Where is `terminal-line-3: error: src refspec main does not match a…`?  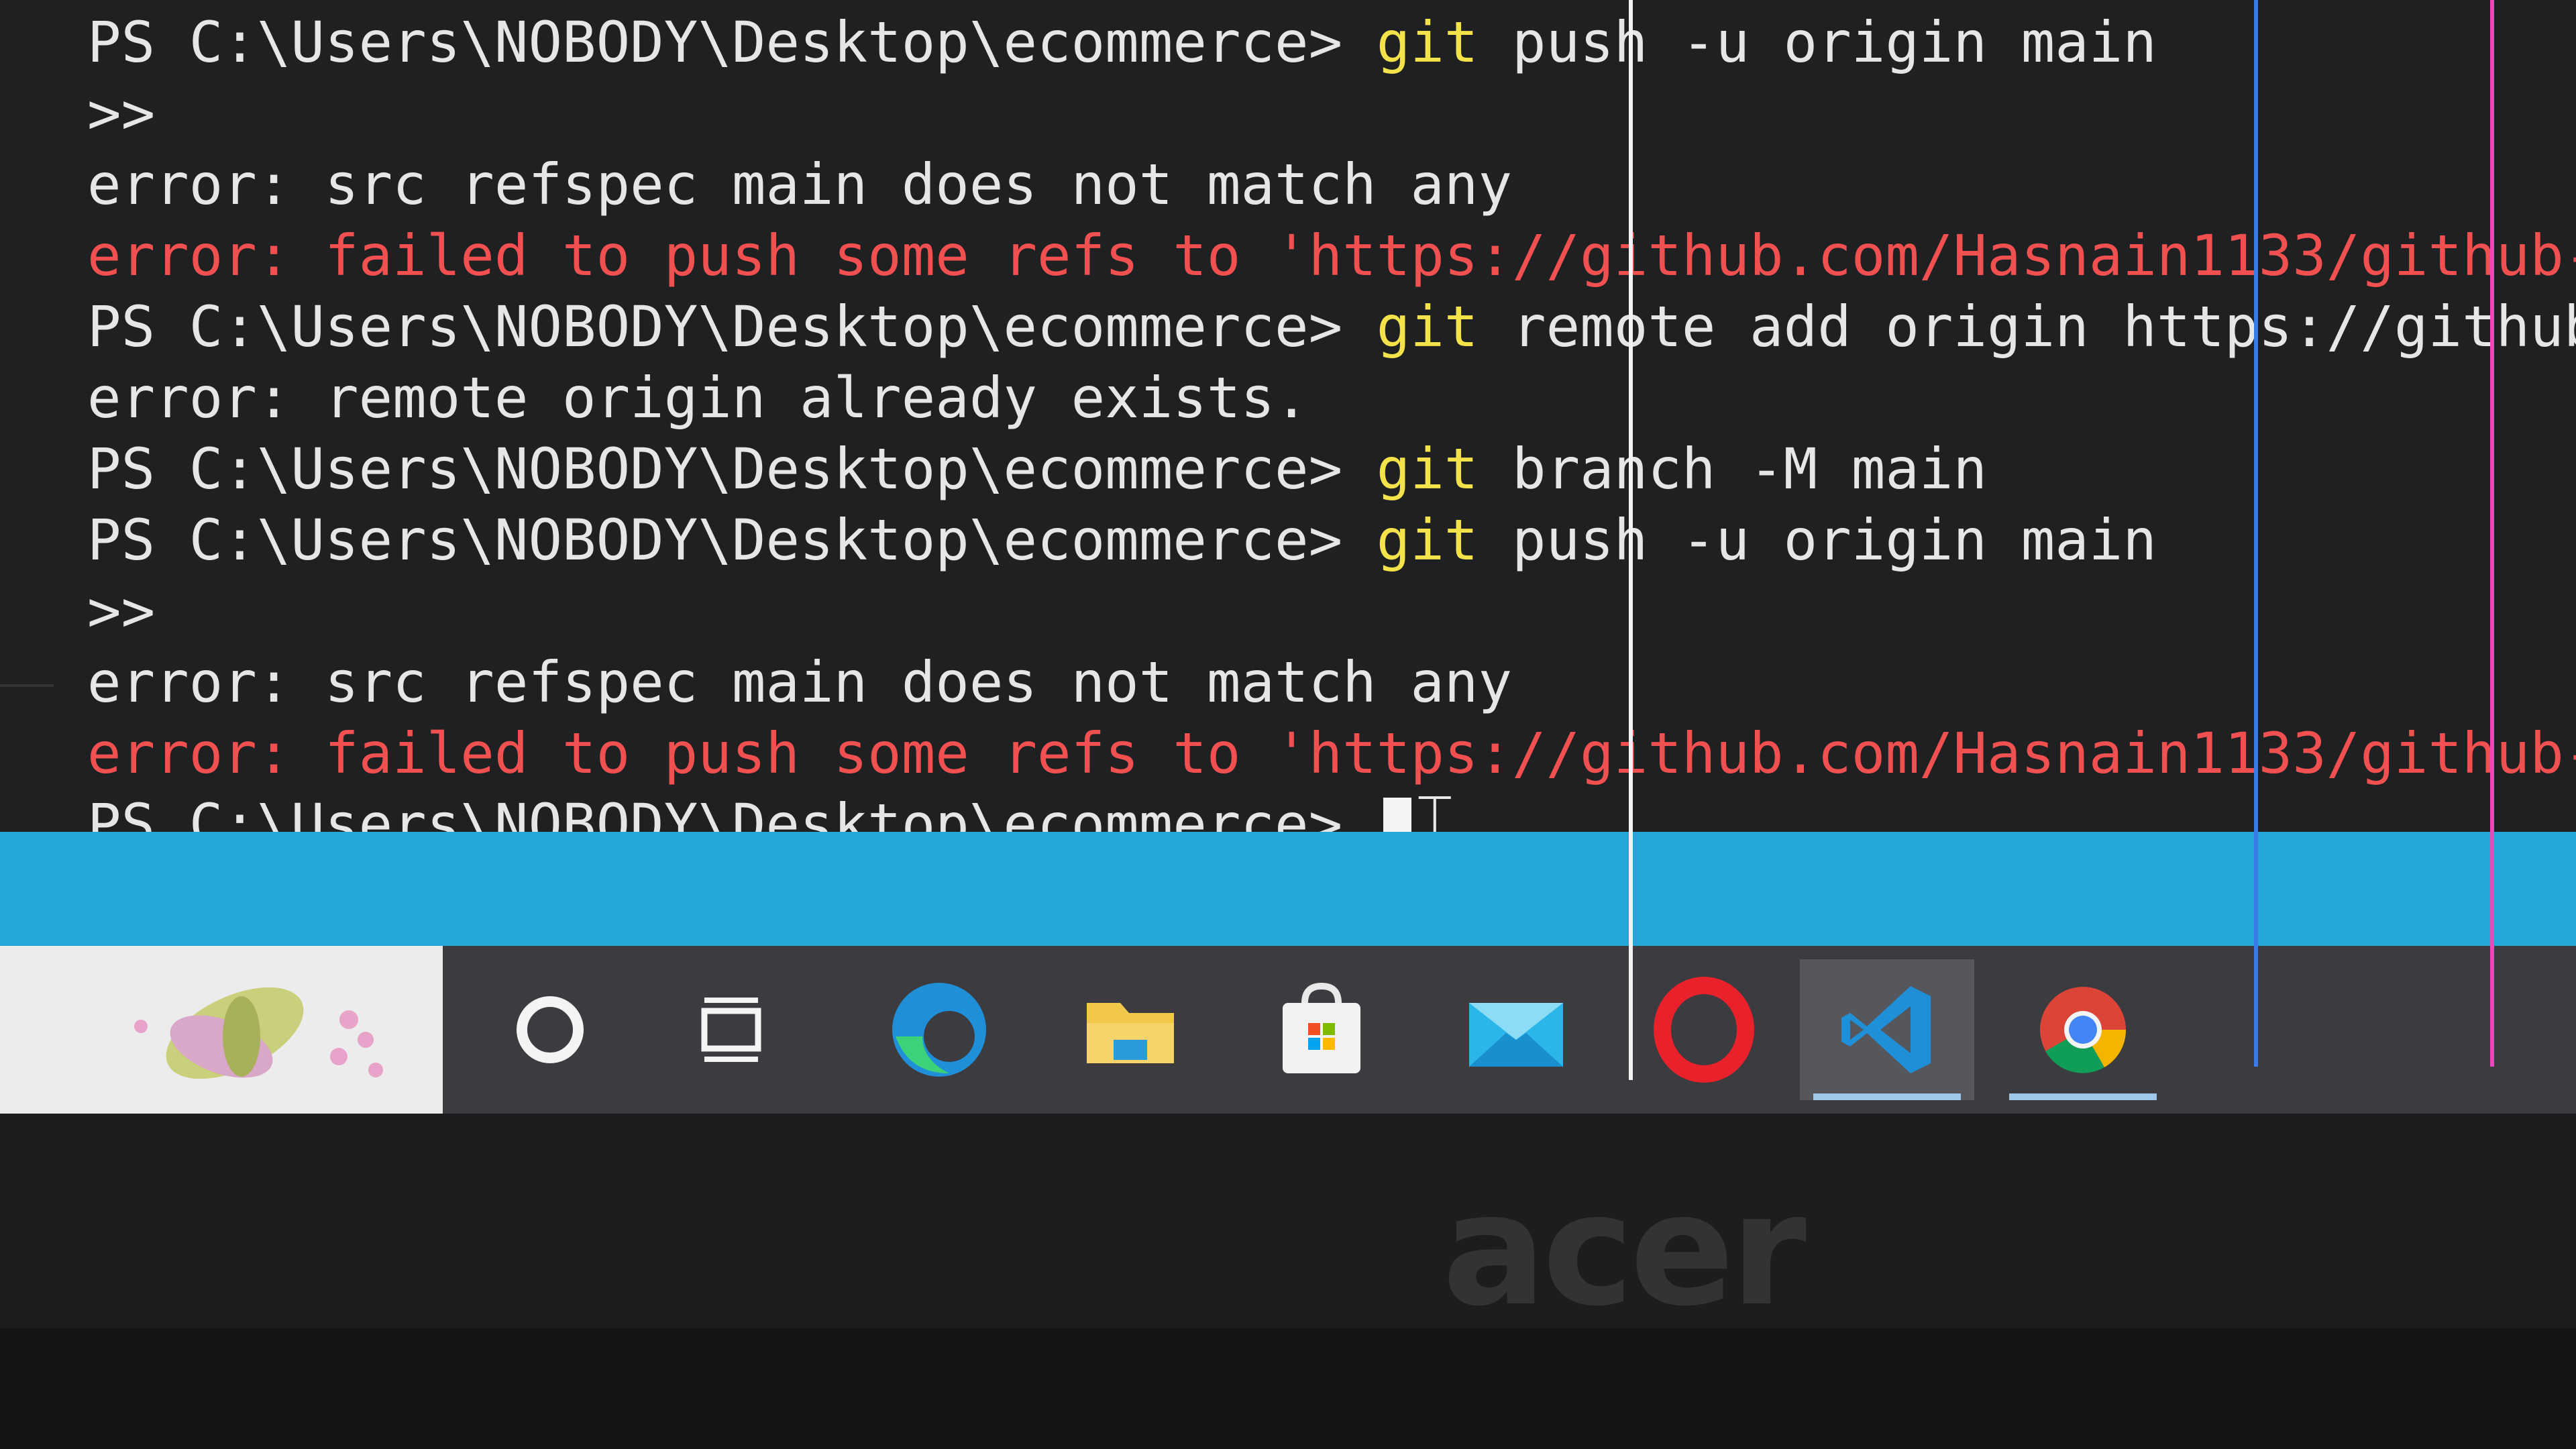 terminal-line-3: error: src refspec main does not match a… is located at coordinates (1328, 184).